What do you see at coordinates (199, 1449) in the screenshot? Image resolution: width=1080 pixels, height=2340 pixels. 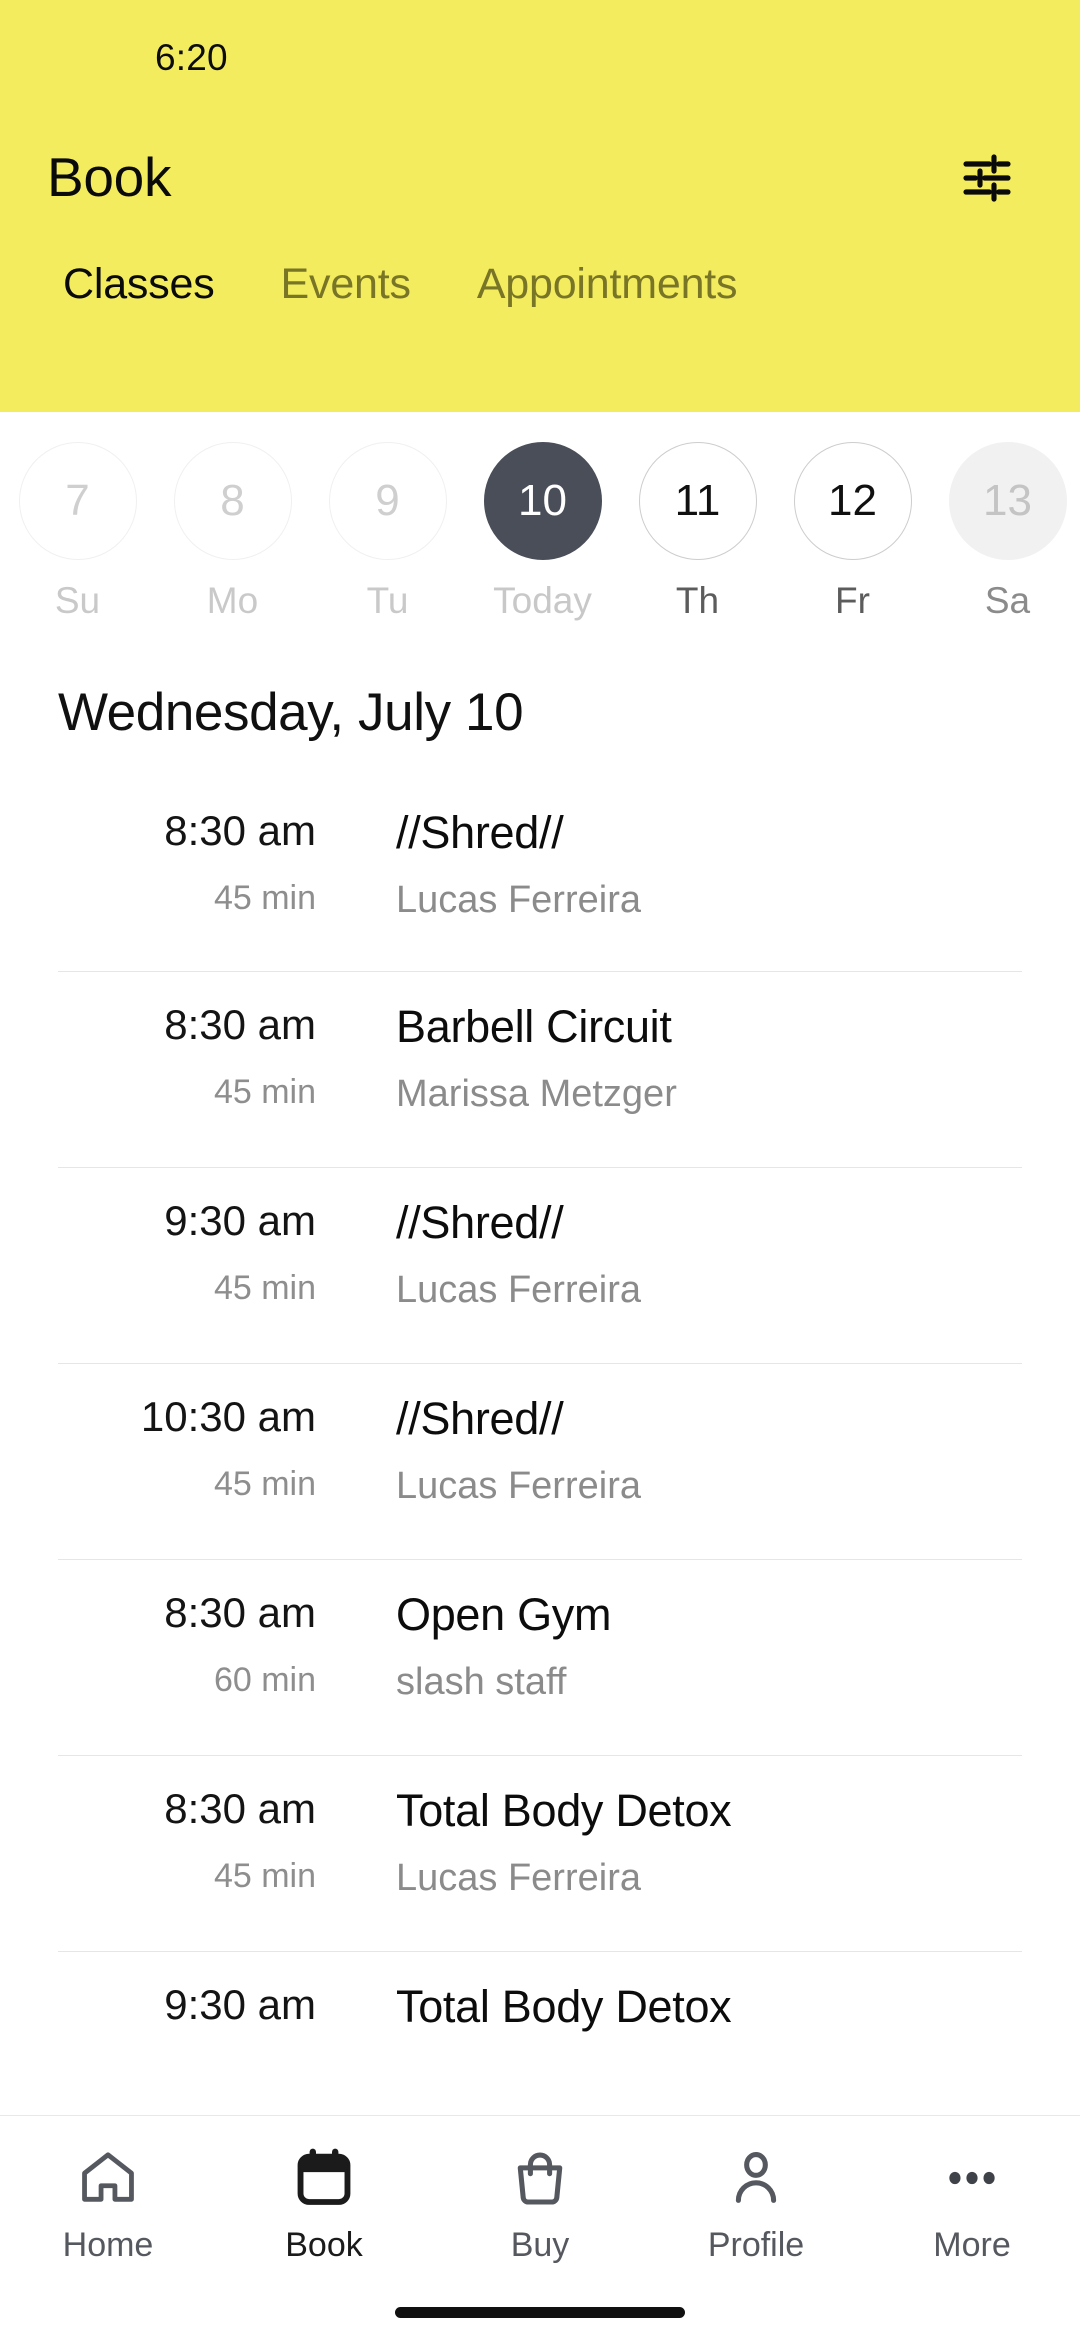 I see `class-time-column: 10:30 am 45 min` at bounding box center [199, 1449].